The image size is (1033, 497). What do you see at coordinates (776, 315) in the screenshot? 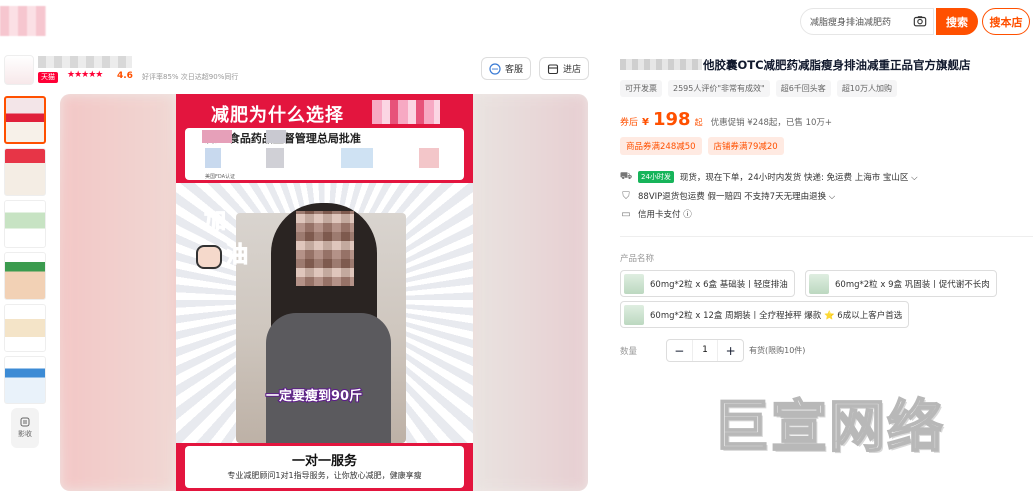
I see `sku-option-label: 60mg*2粒 x 12盒 周期装丨全疗程掉秤 爆款 ⭐ 6成以上客户首选` at bounding box center [776, 315].